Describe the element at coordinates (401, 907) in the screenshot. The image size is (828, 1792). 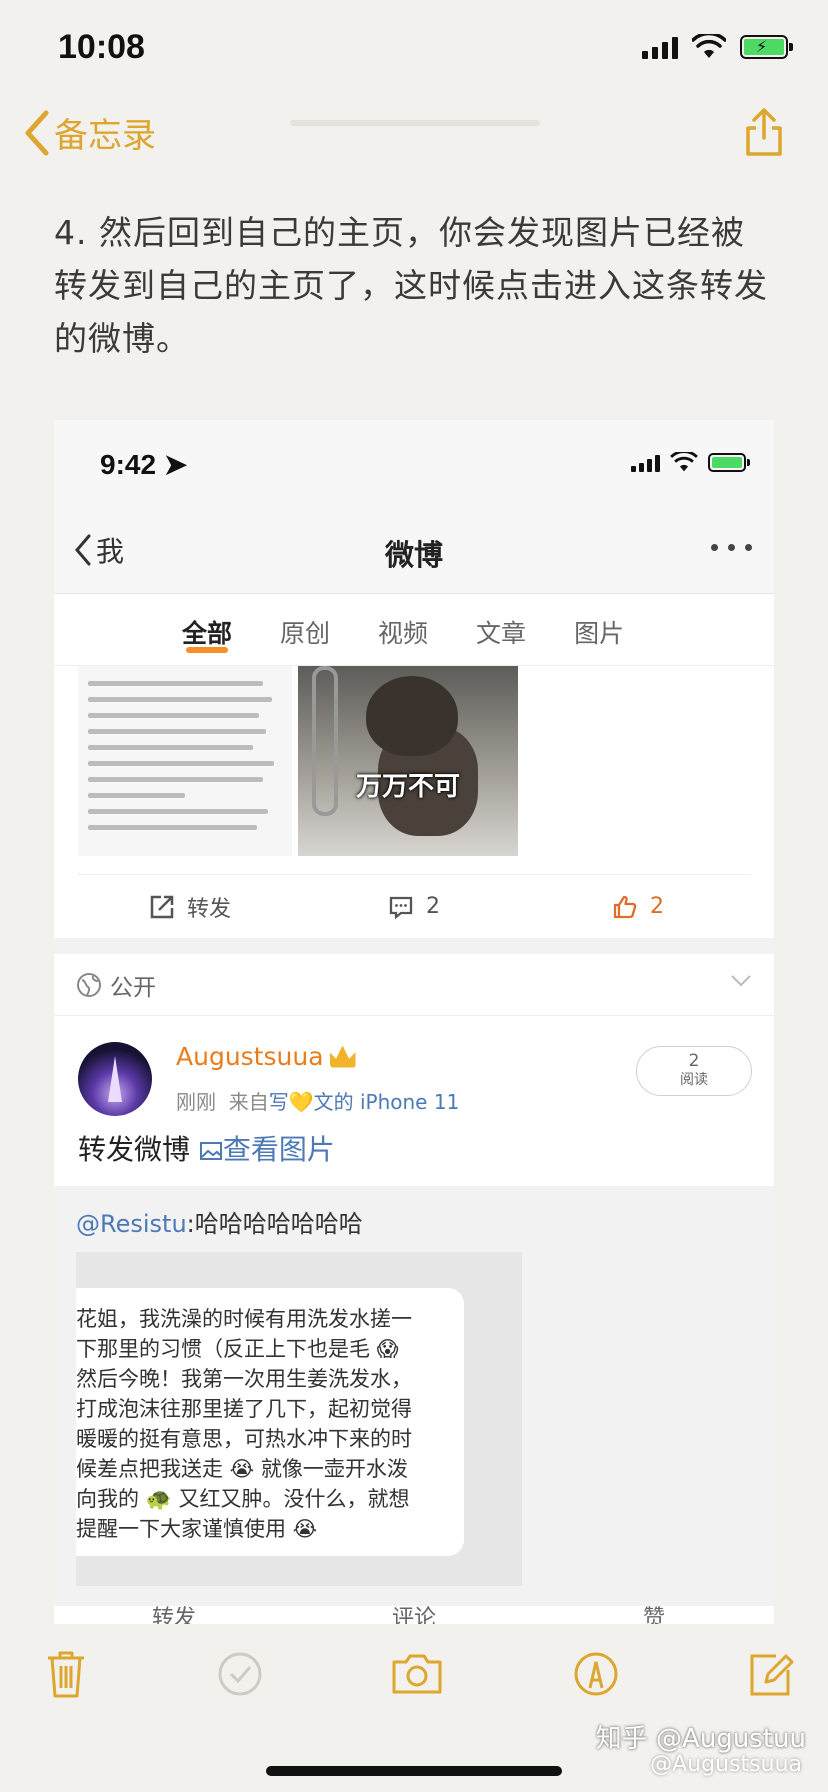
I see `comment-icon` at that location.